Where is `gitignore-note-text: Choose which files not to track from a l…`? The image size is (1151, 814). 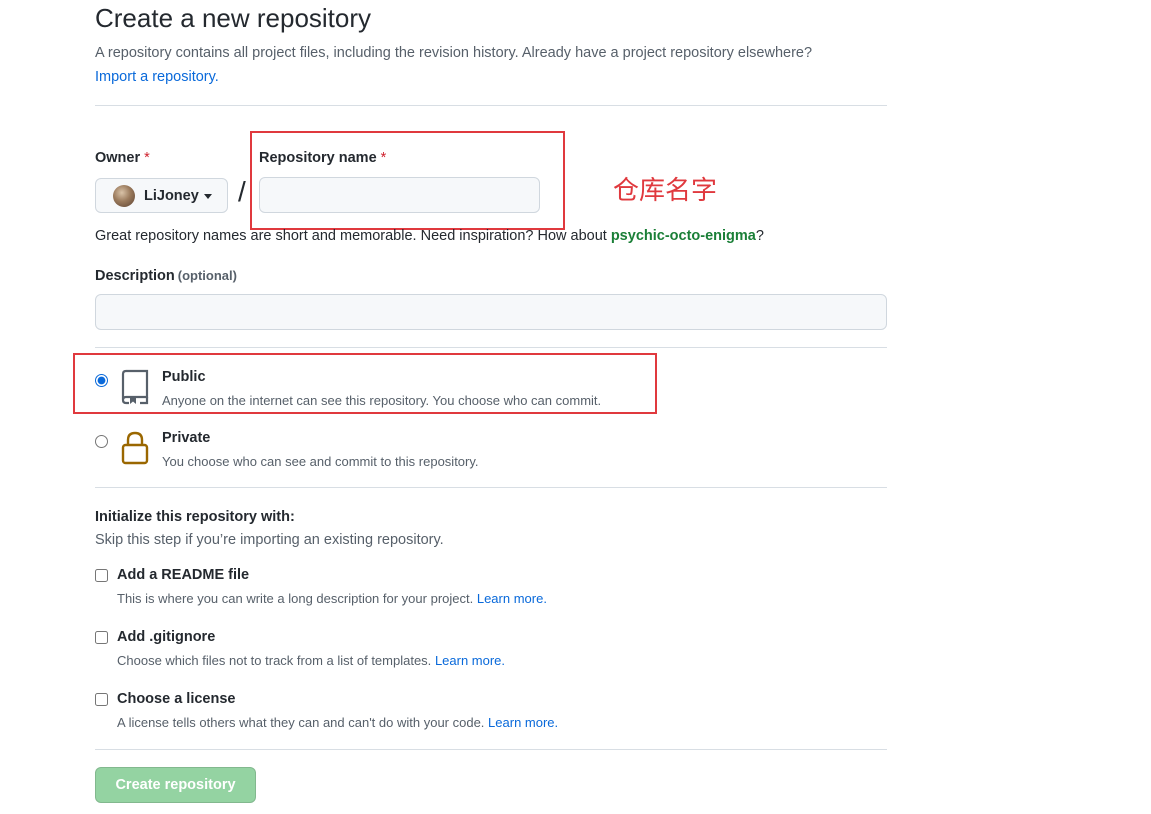
gitignore-note-text: Choose which files not to track from a l… is located at coordinates (274, 660).